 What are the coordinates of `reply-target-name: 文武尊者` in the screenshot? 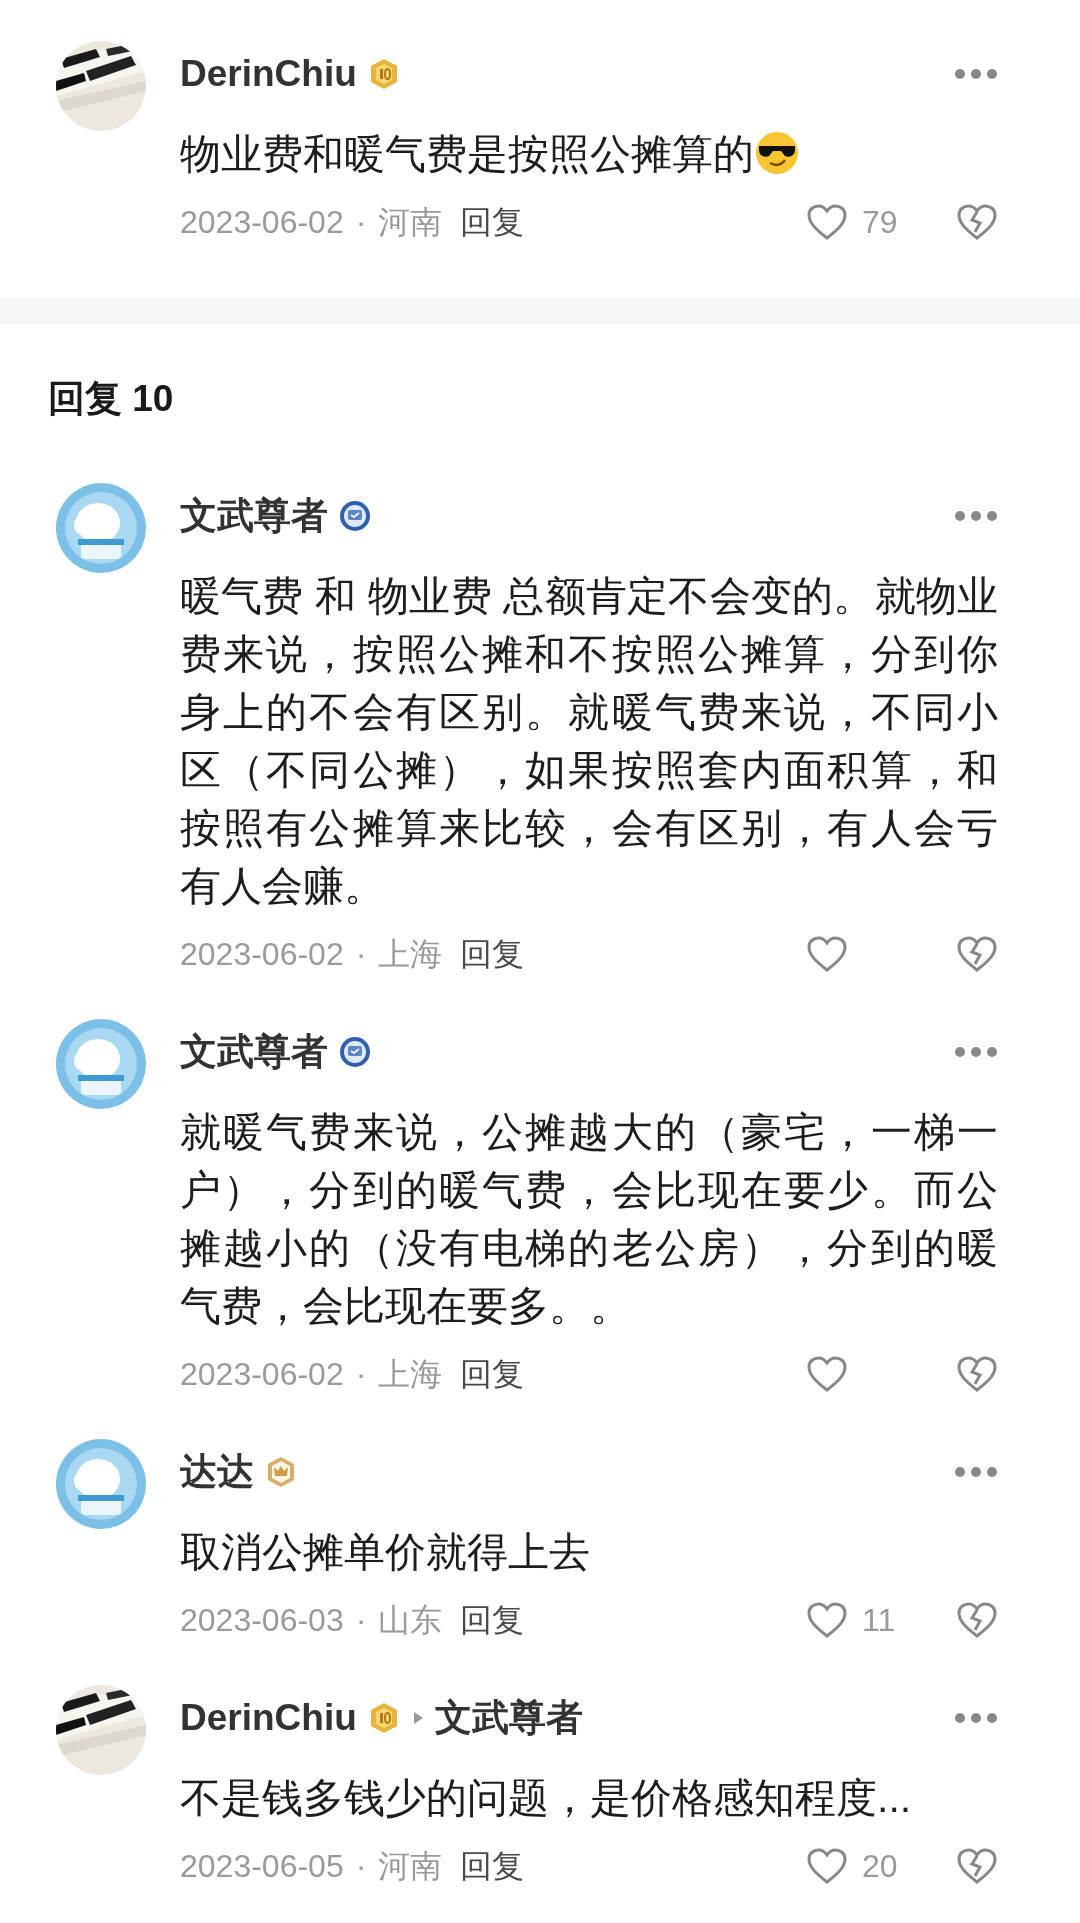 It's located at (508, 1718).